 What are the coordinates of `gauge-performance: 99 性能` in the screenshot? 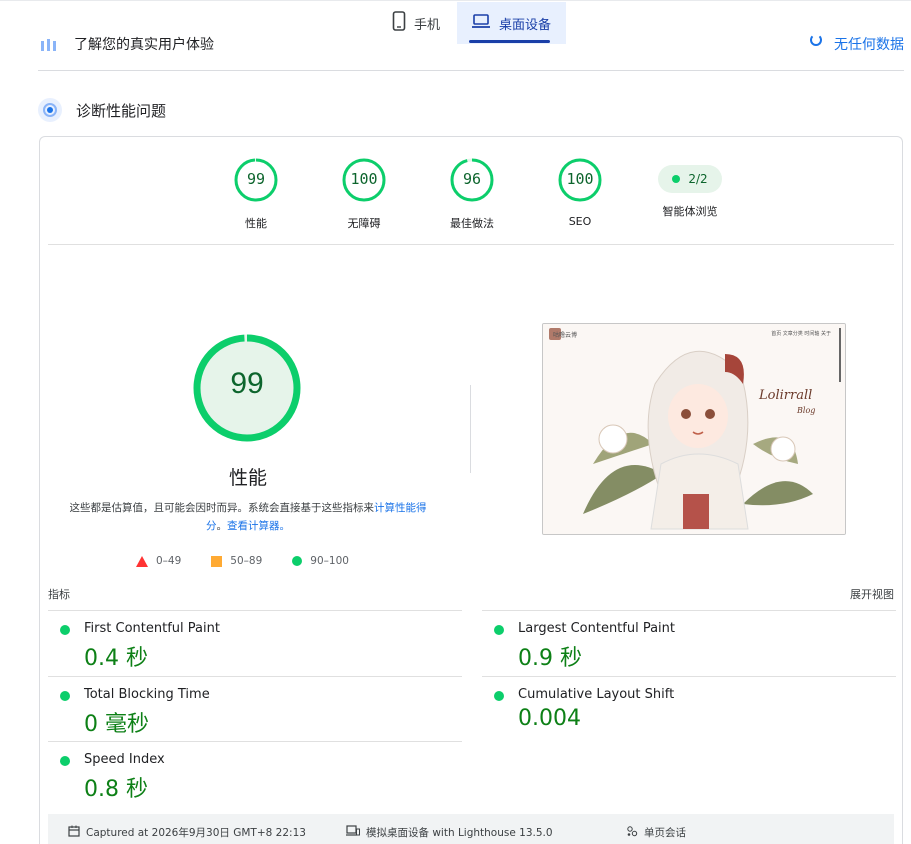 It's located at (256, 194).